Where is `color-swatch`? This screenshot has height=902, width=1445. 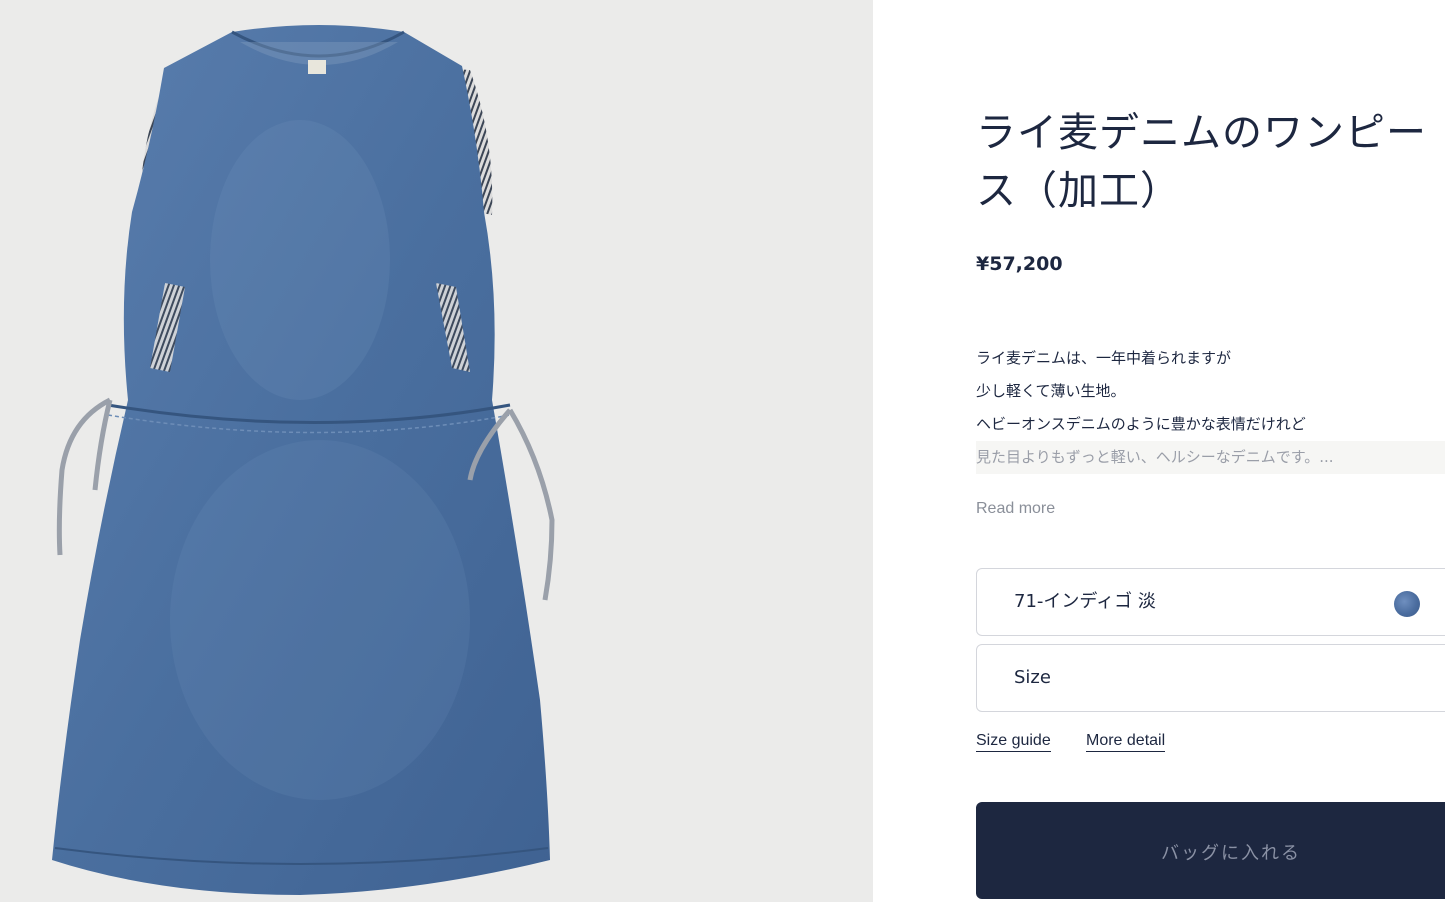 color-swatch is located at coordinates (1407, 604).